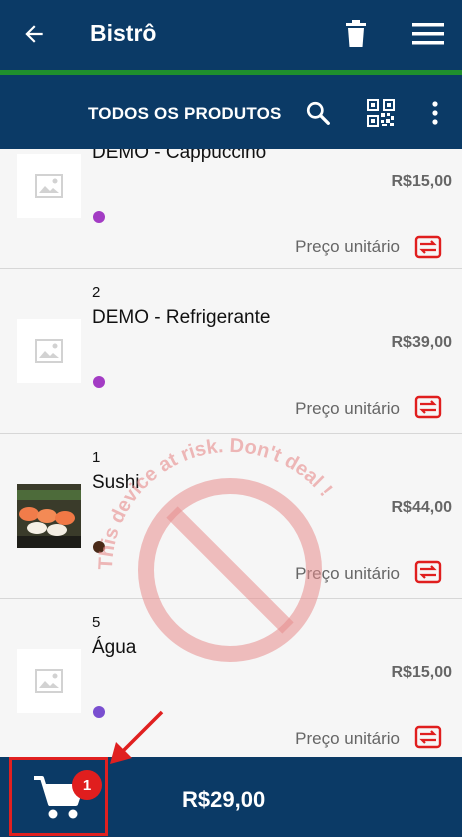 The height and width of the screenshot is (837, 462). I want to click on category-toolbar: TODOS OS PRODUTOS, so click(231, 112).